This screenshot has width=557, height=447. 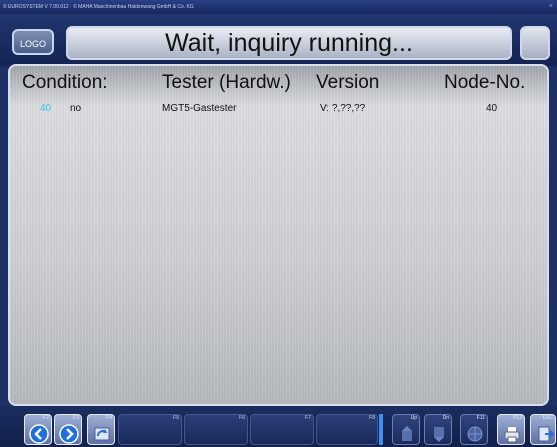 I want to click on column-header-tester: Tester (Hardw.), so click(x=226, y=82).